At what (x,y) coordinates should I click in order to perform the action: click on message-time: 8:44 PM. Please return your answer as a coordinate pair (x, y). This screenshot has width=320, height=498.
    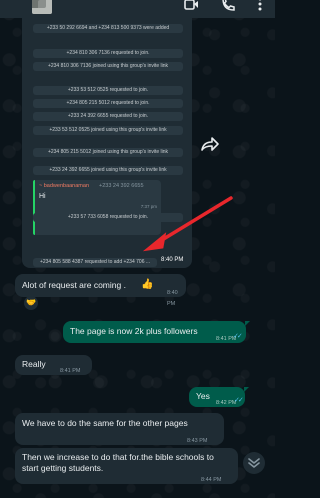
    Looking at the image, I should click on (211, 480).